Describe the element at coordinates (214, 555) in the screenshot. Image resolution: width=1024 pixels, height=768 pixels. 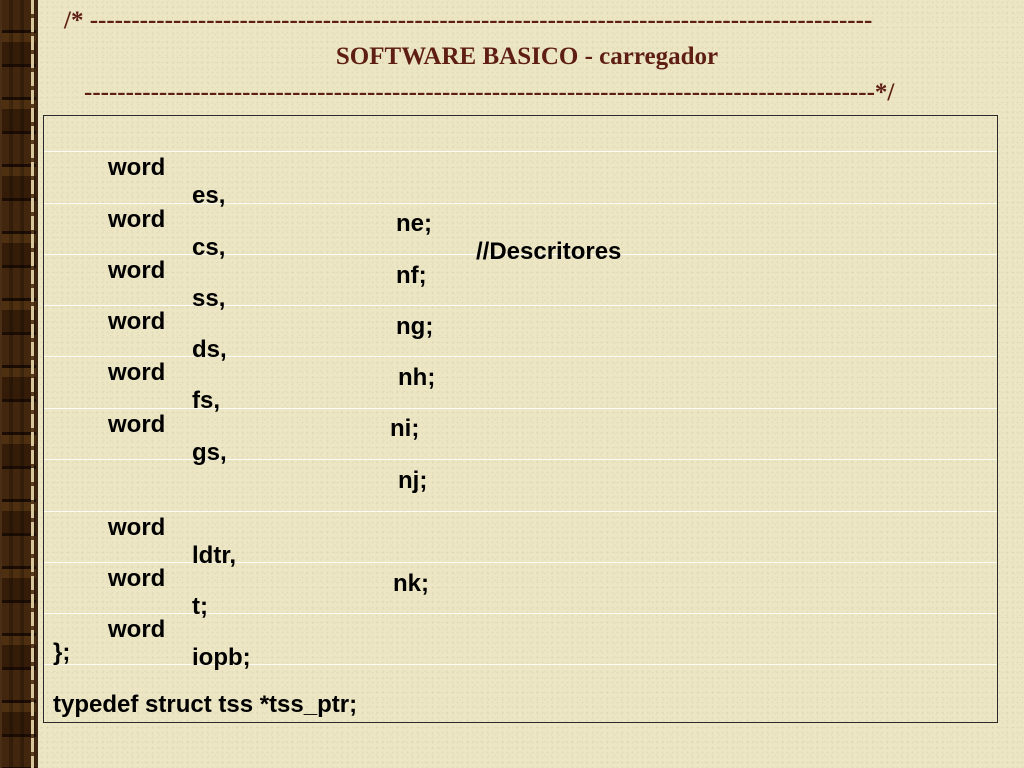
I see `field-name: ldtr,` at that location.